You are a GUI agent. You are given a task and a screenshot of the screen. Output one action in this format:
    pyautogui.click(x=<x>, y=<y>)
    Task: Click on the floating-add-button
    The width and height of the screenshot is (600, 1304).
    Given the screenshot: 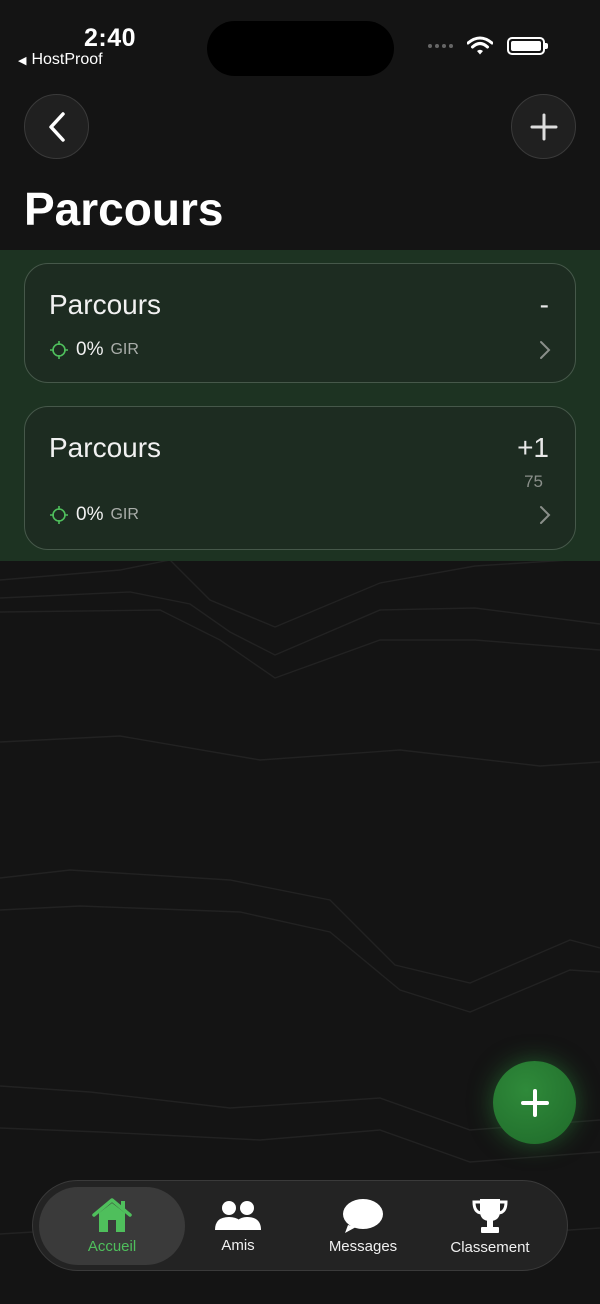 What is the action you would take?
    pyautogui.click(x=534, y=1102)
    